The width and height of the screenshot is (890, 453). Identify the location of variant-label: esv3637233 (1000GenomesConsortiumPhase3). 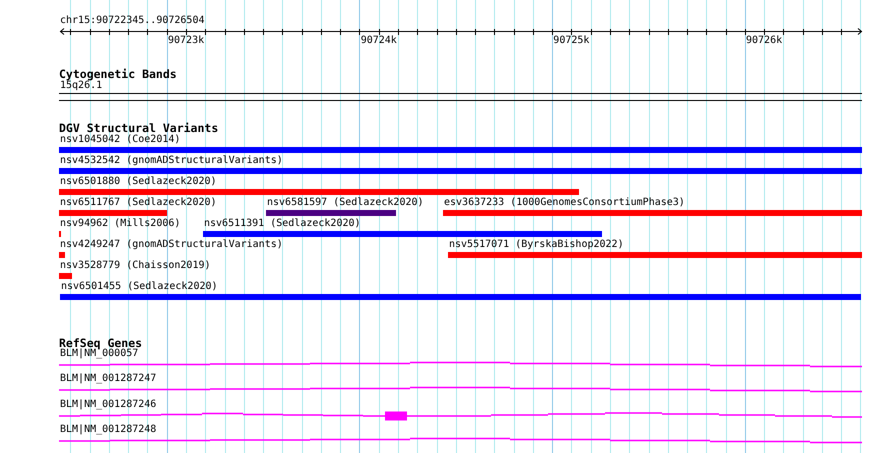
(564, 203).